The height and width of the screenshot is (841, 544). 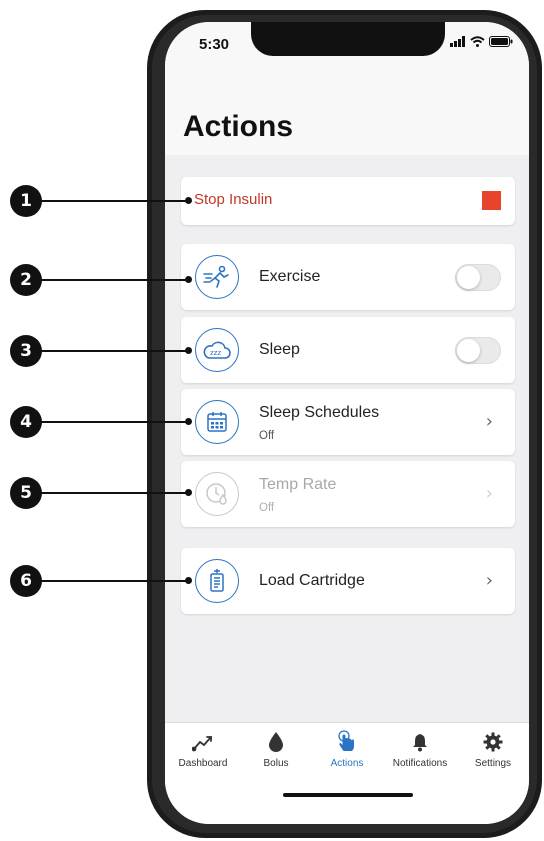 What do you see at coordinates (267, 436) in the screenshot?
I see `sleep-schedules-value: Off` at bounding box center [267, 436].